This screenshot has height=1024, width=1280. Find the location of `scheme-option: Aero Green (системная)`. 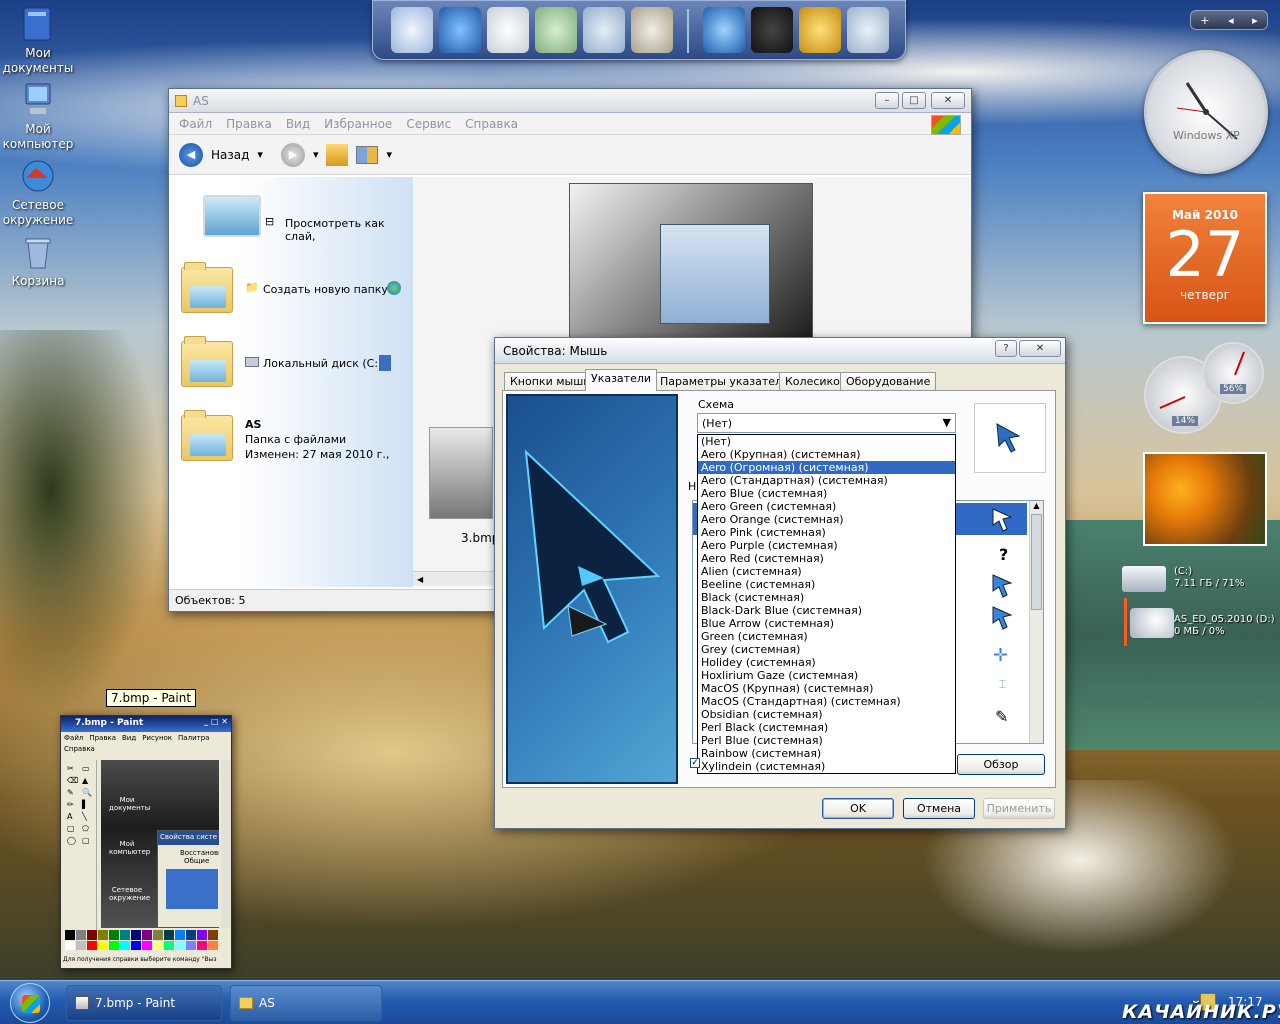

scheme-option: Aero Green (системная) is located at coordinates (826, 506).